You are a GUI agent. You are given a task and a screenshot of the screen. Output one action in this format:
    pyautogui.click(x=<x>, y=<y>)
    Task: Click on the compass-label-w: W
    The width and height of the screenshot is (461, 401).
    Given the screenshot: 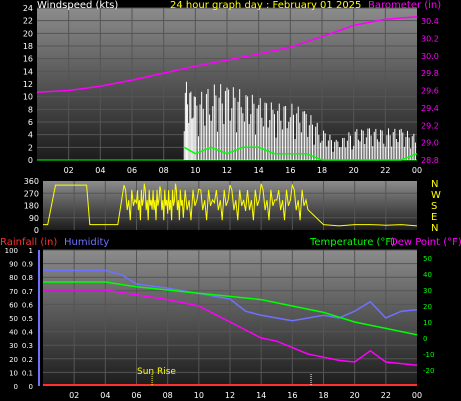 What is the action you would take?
    pyautogui.click(x=436, y=195)
    